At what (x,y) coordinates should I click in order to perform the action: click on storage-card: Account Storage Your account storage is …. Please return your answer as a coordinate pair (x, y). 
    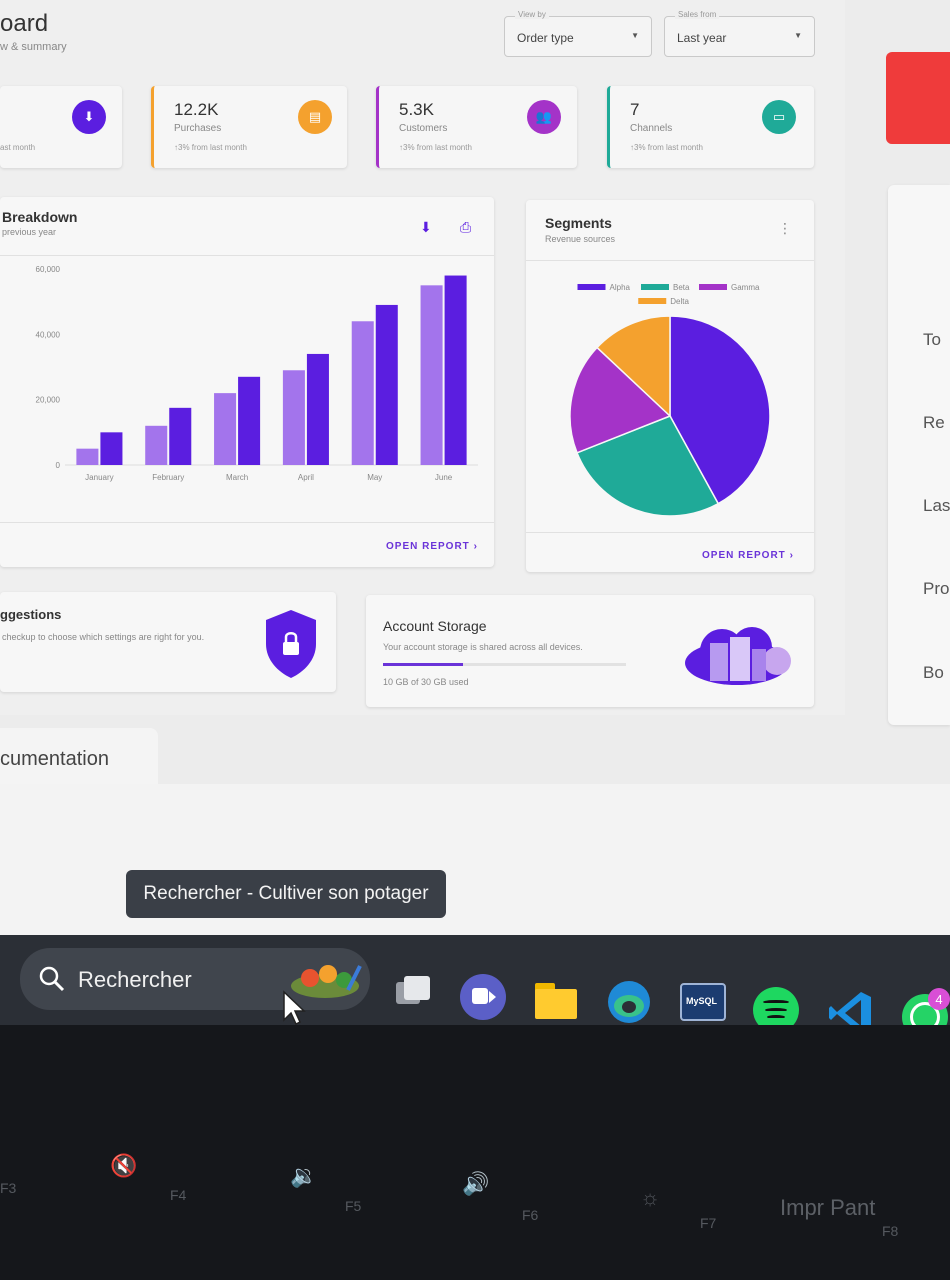
    Looking at the image, I should click on (590, 651).